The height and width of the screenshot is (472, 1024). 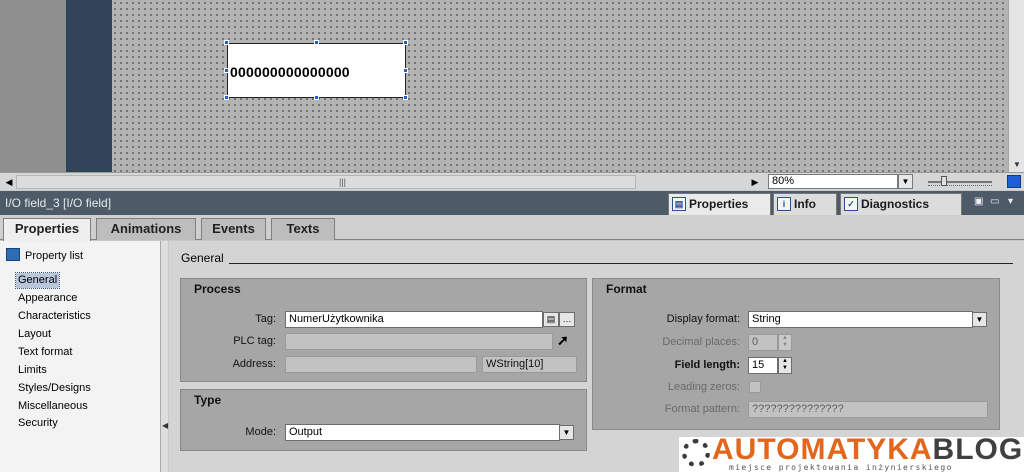 I want to click on subtab-animations: Animations, so click(x=146, y=229).